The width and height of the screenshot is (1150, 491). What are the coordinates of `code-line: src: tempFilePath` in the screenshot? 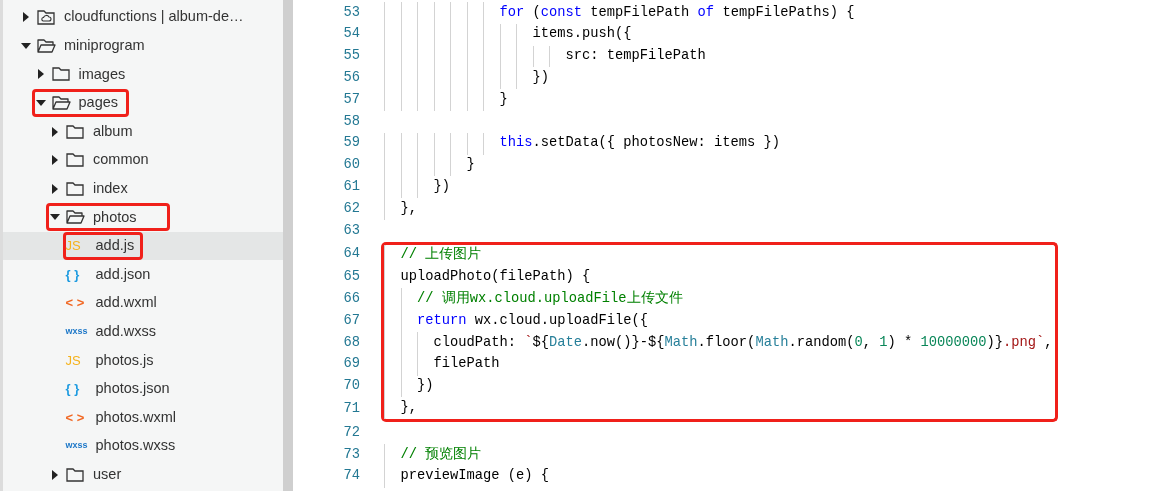 It's located at (635, 56).